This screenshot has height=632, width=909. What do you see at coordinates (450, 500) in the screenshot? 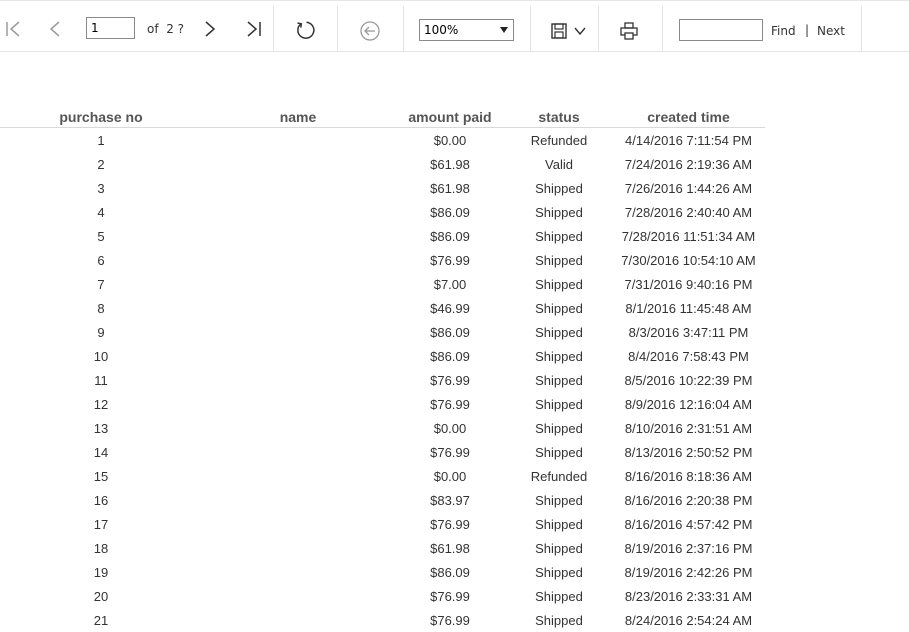
I see `cell-amount-paid: $83.97` at bounding box center [450, 500].